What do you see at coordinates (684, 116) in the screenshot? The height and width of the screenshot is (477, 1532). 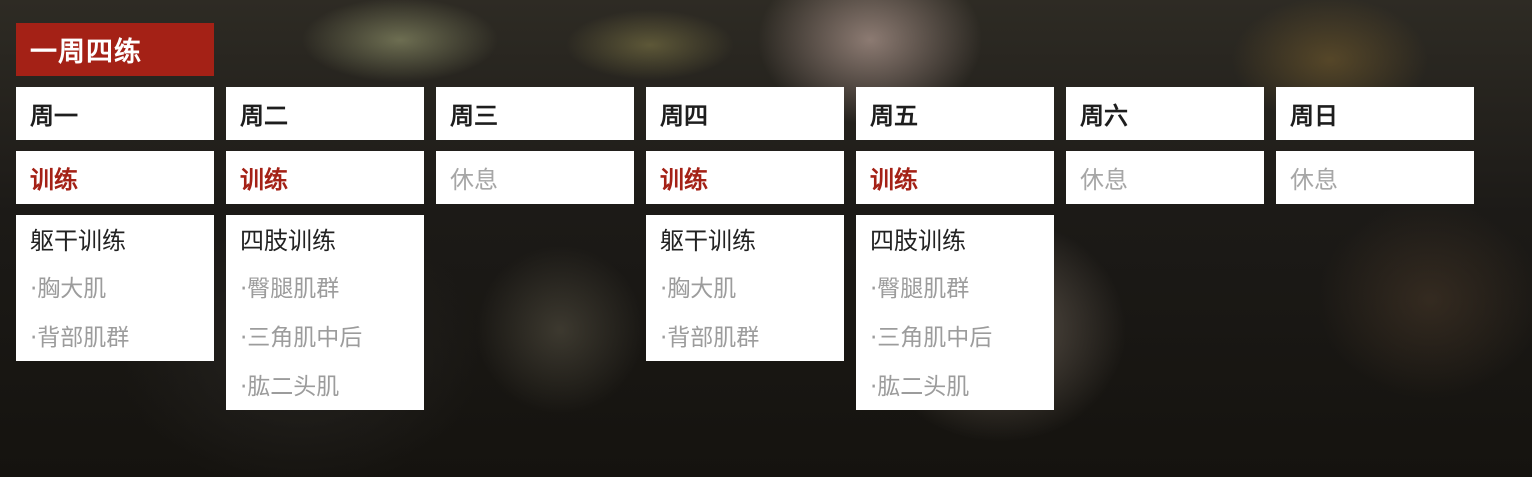 I see `day-label: 周四` at bounding box center [684, 116].